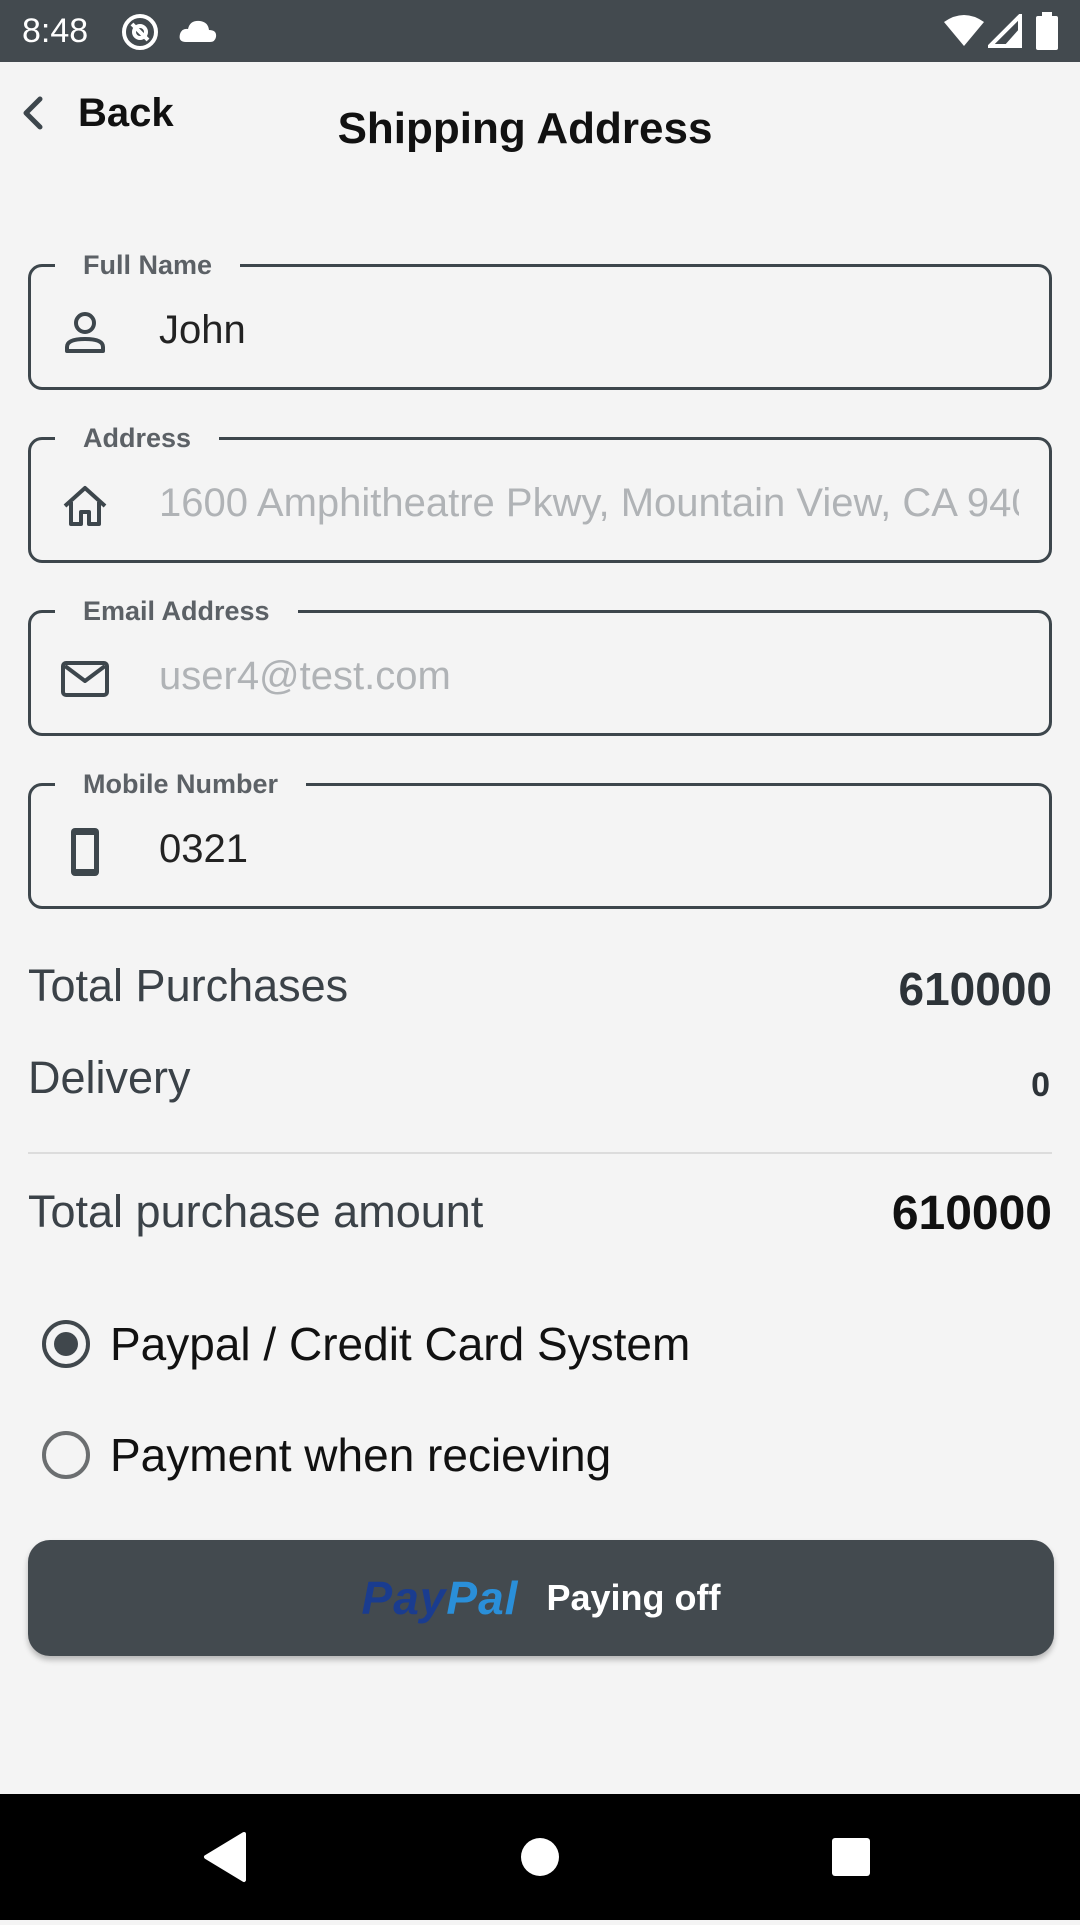  Describe the element at coordinates (440, 1598) in the screenshot. I see `paypal-logo: PayPal` at that location.